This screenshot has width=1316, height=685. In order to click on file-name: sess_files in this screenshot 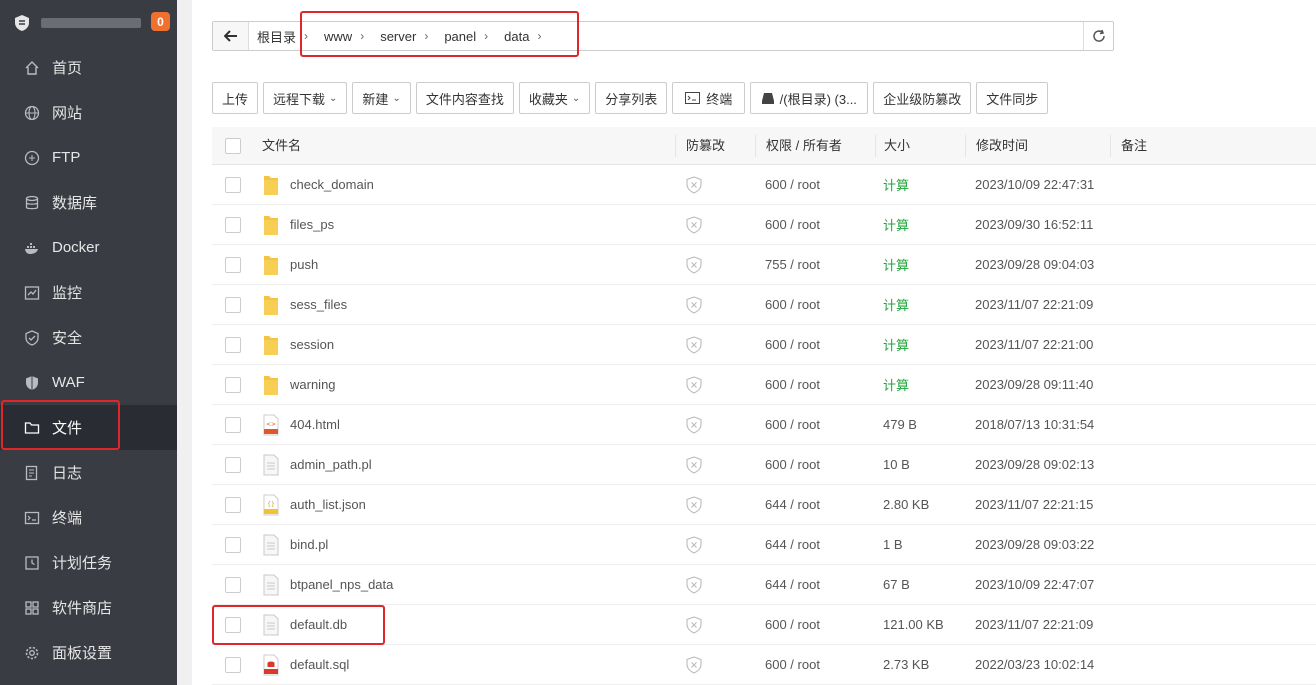, I will do `click(318, 304)`.